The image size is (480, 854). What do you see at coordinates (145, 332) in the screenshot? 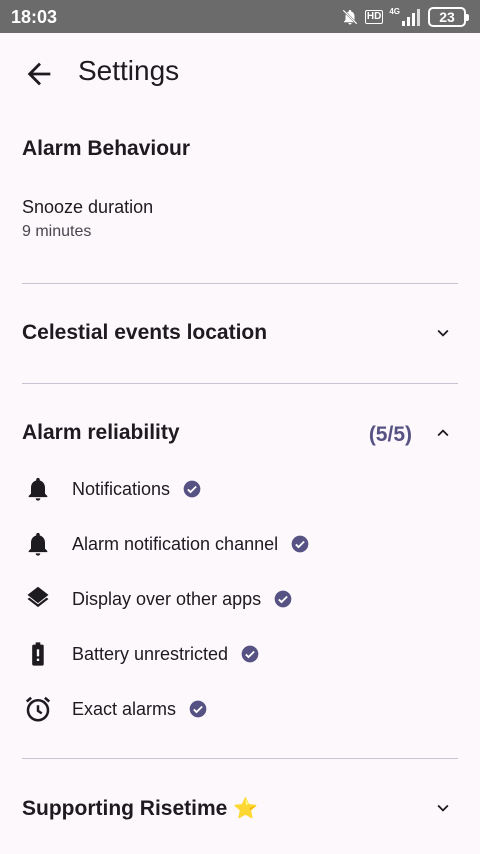
I see `section-header-celestial-events: Celestial events location` at bounding box center [145, 332].